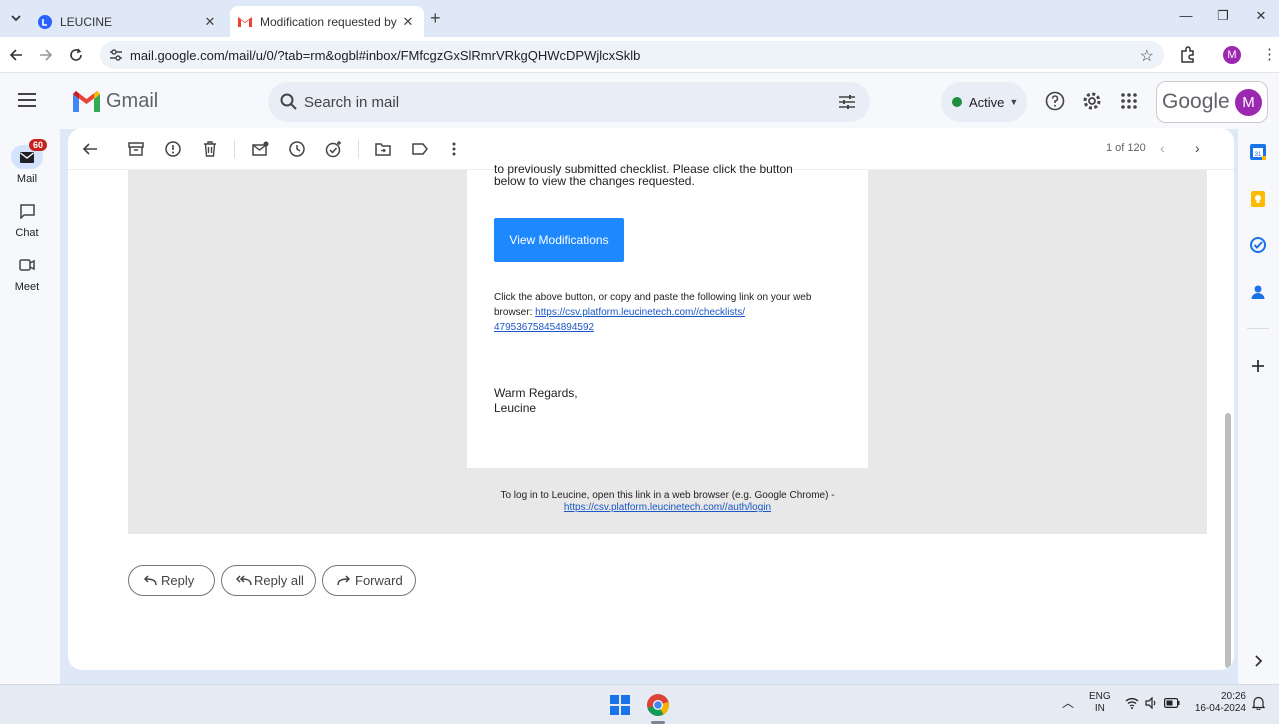 The image size is (1279, 724). I want to click on add-addon-icon, so click(1258, 366).